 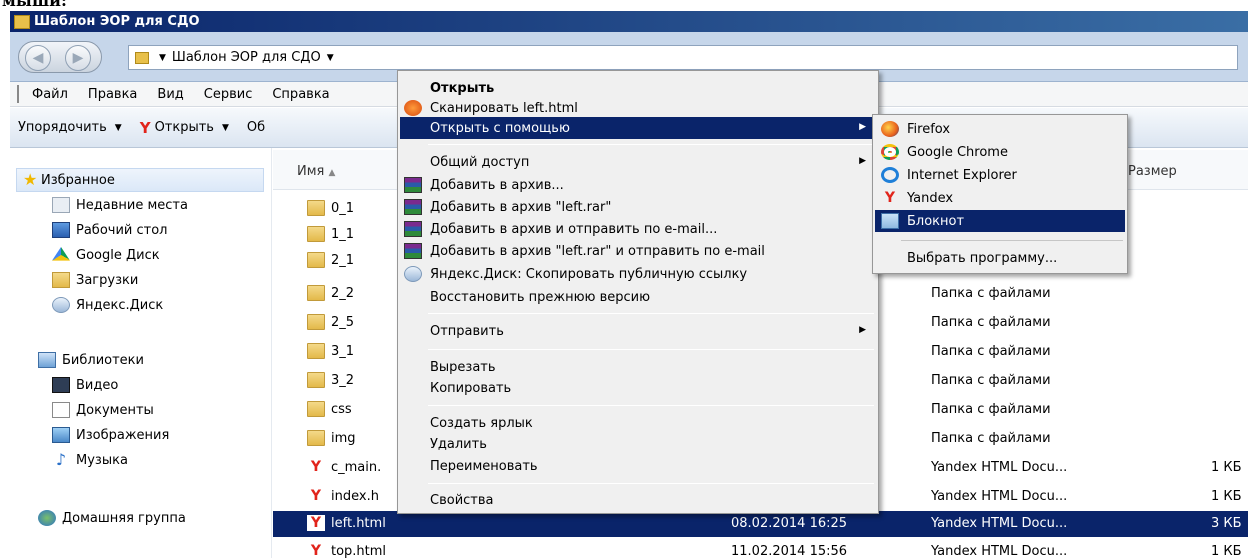 I want to click on ctx-open: Открыть, so click(x=638, y=88).